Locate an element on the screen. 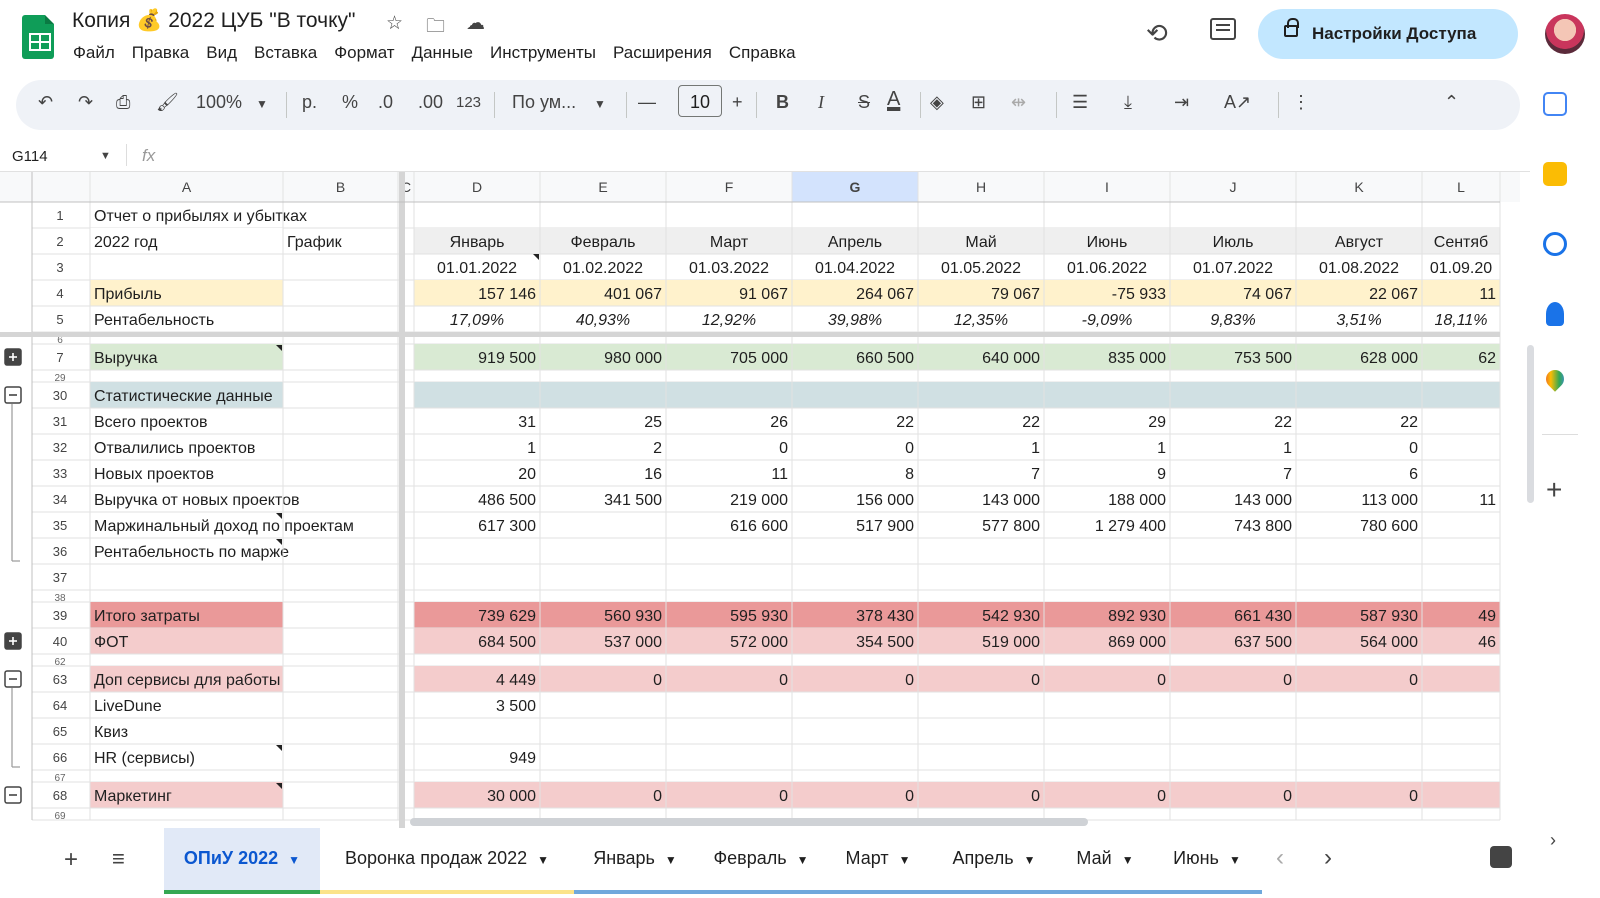  cell-a: Итого затраты is located at coordinates (147, 616).